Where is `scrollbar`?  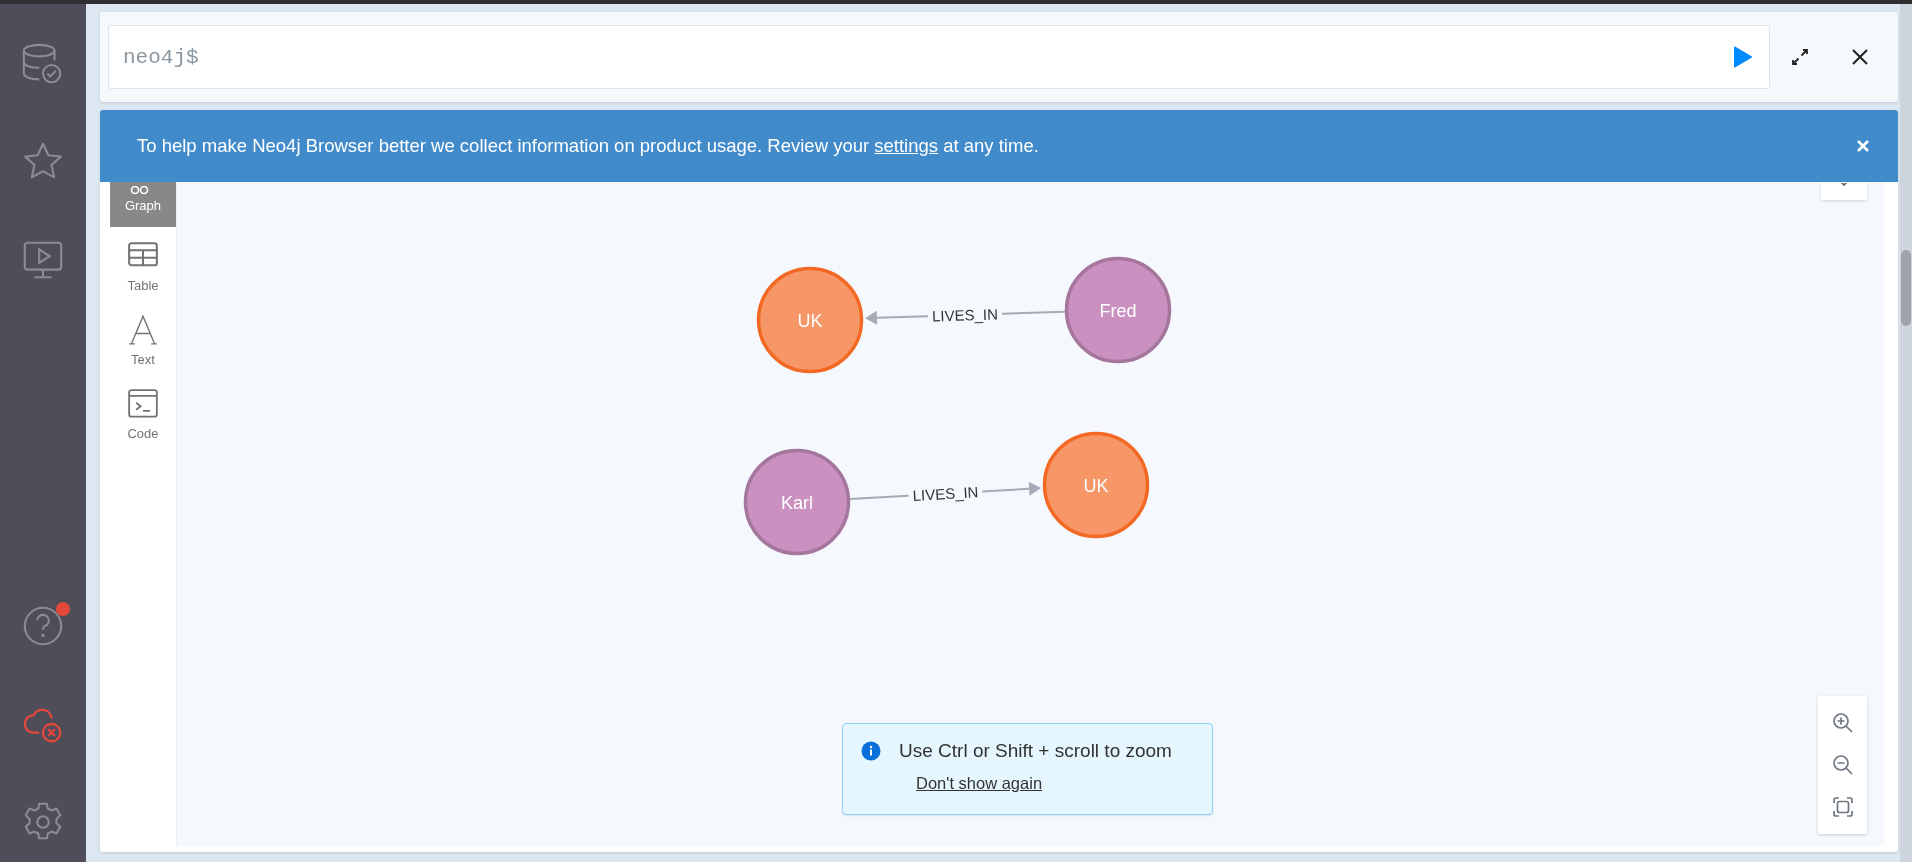
scrollbar is located at coordinates (1906, 433).